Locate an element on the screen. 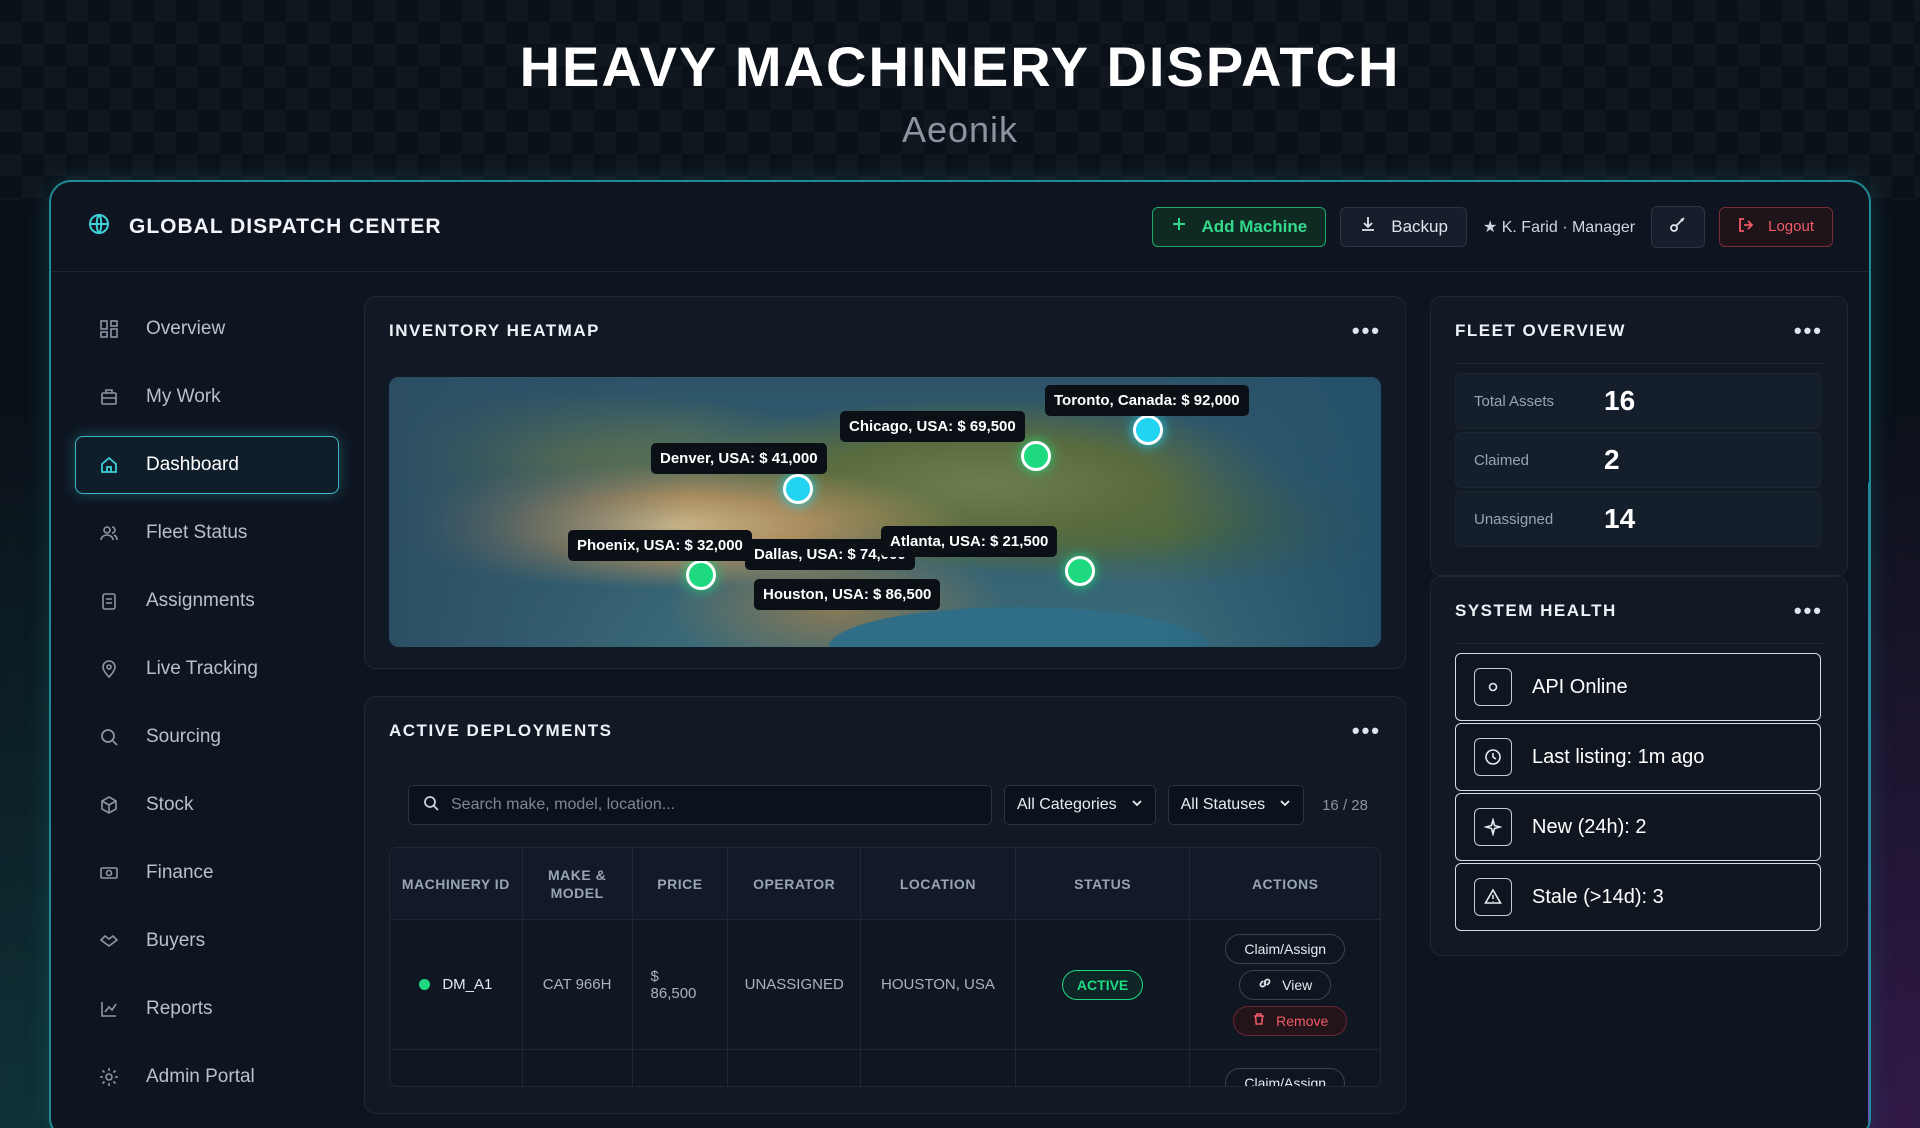 This screenshot has width=1920, height=1128. status-cell: ACTIVE is located at coordinates (1103, 984).